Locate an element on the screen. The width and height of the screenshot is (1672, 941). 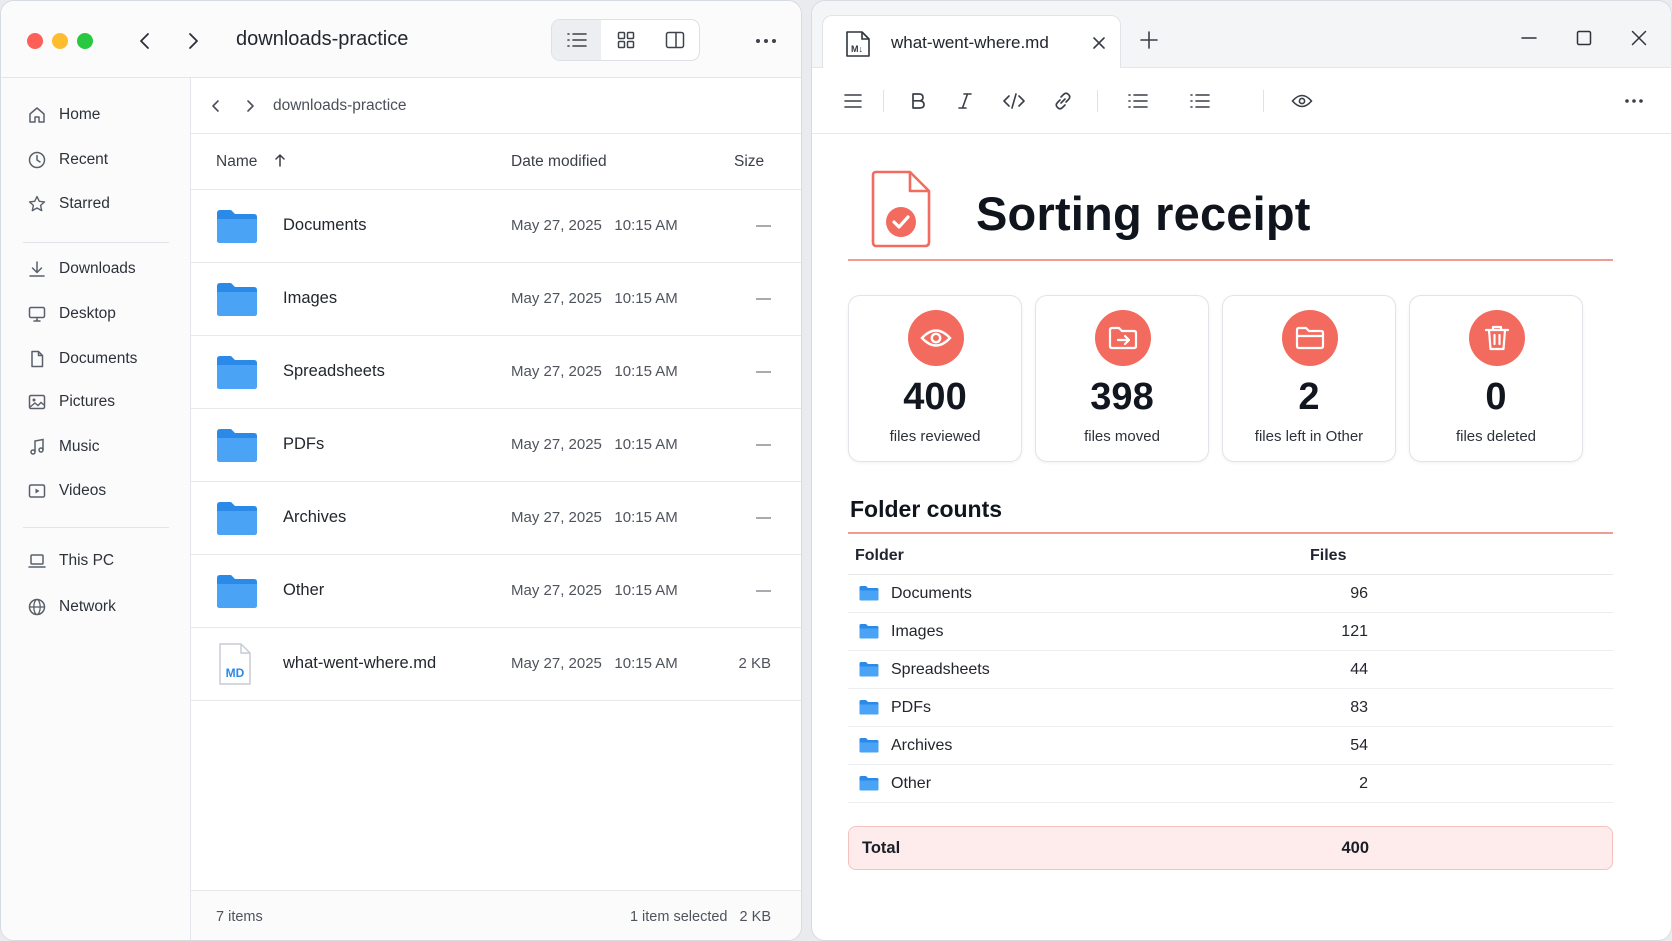
folder-name: Spreadsheets is located at coordinates (940, 669).